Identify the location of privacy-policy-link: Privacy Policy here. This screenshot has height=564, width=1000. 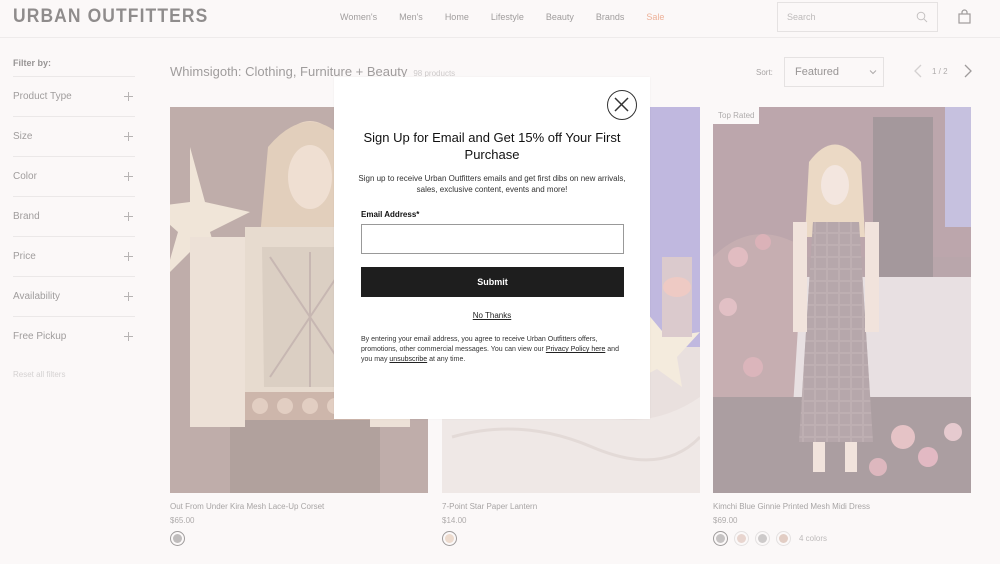
(576, 349).